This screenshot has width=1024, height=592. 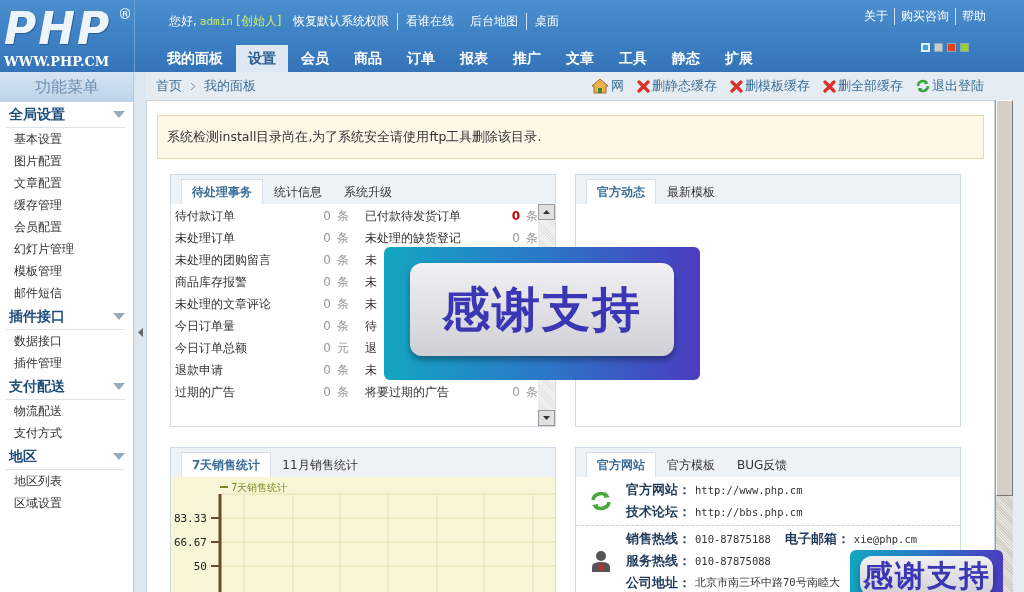 What do you see at coordinates (298, 191) in the screenshot?
I see `tab: 统计信息` at bounding box center [298, 191].